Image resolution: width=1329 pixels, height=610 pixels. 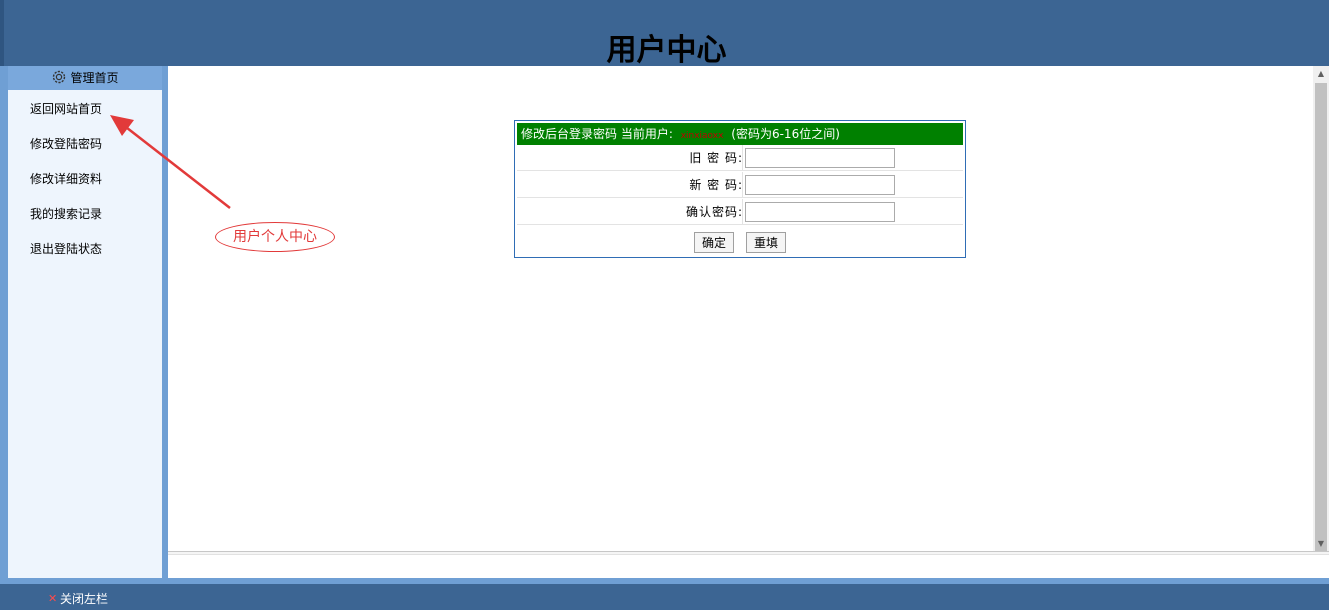 I want to click on sidebar-item-search-history: 我的搜索记录, so click(x=66, y=213).